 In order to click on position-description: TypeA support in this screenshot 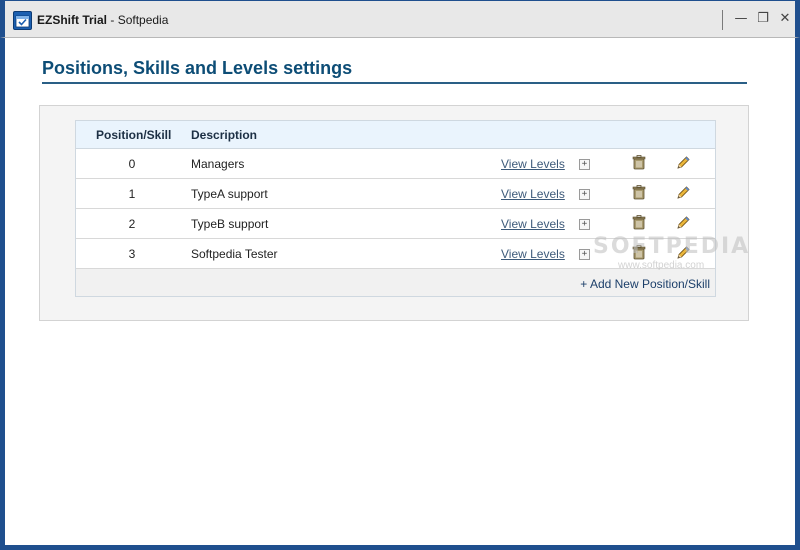, I will do `click(229, 194)`.